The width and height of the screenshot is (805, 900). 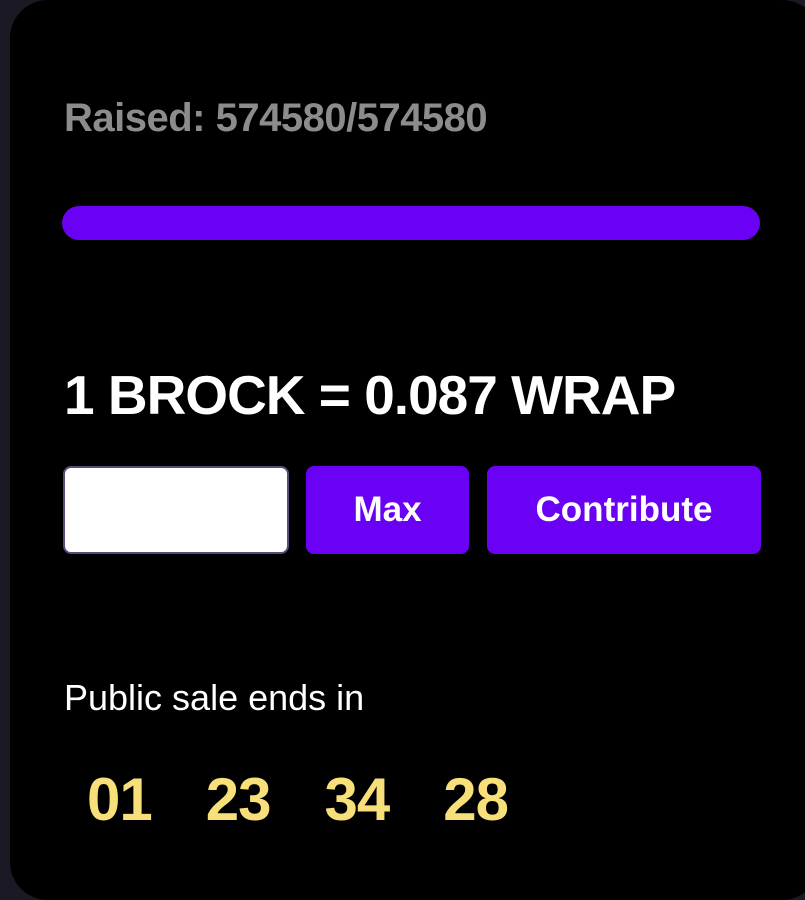 I want to click on exchange-rate: 1 BROCK = 0.087 WRAP, so click(x=370, y=395).